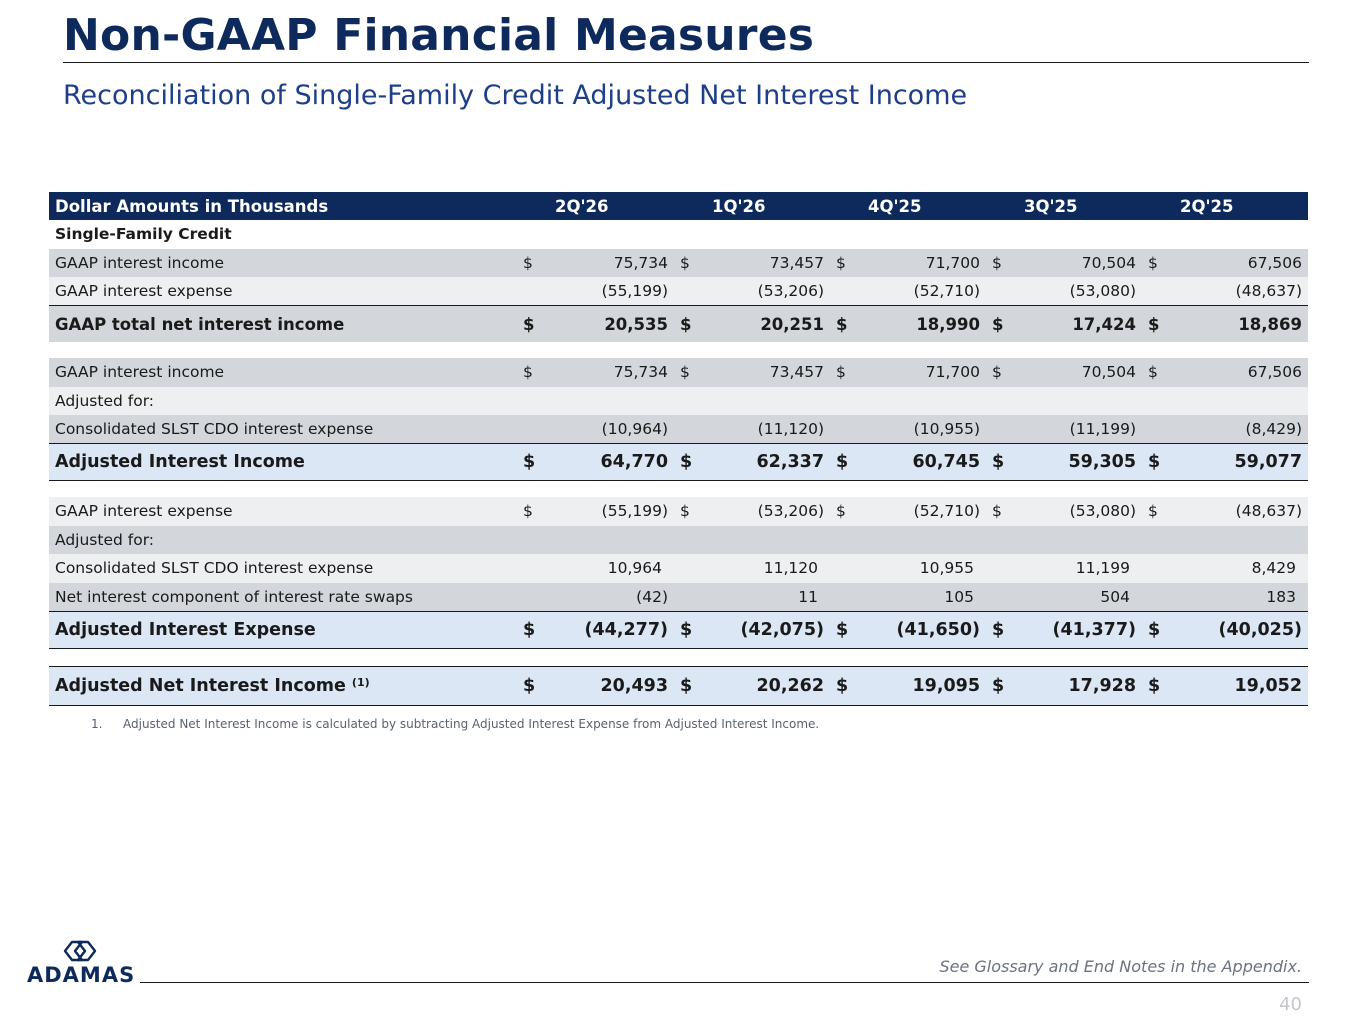 The width and height of the screenshot is (1365, 1024). Describe the element at coordinates (1290, 1004) in the screenshot. I see `page-number: 40` at that location.